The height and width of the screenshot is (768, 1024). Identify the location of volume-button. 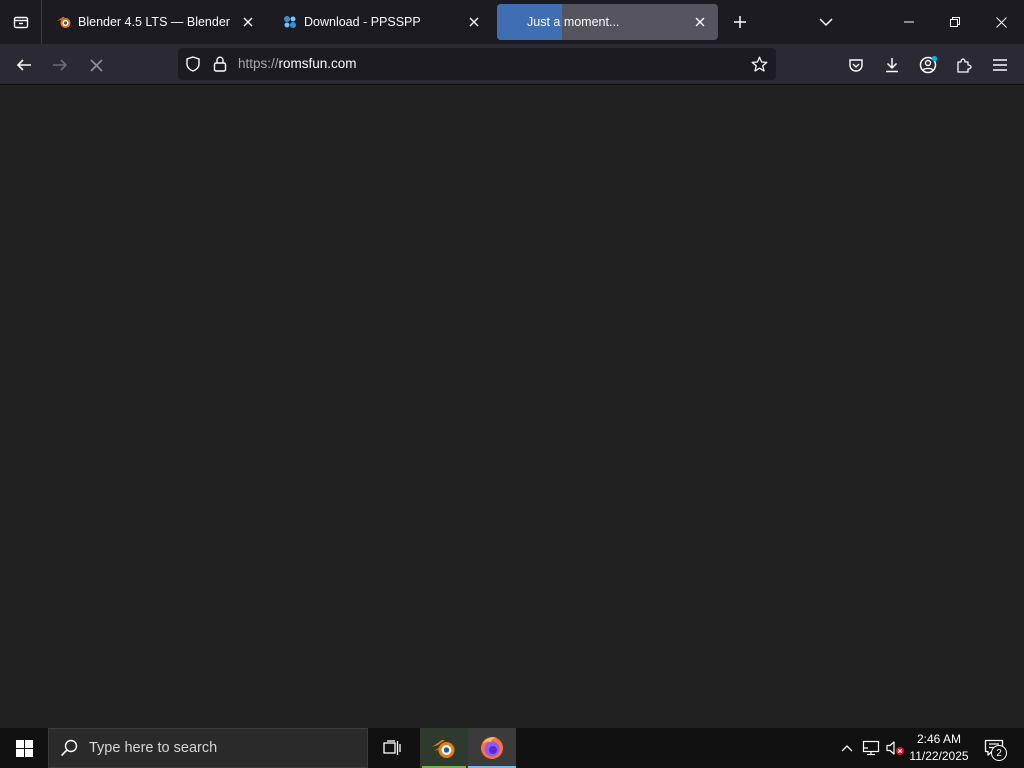
(895, 748).